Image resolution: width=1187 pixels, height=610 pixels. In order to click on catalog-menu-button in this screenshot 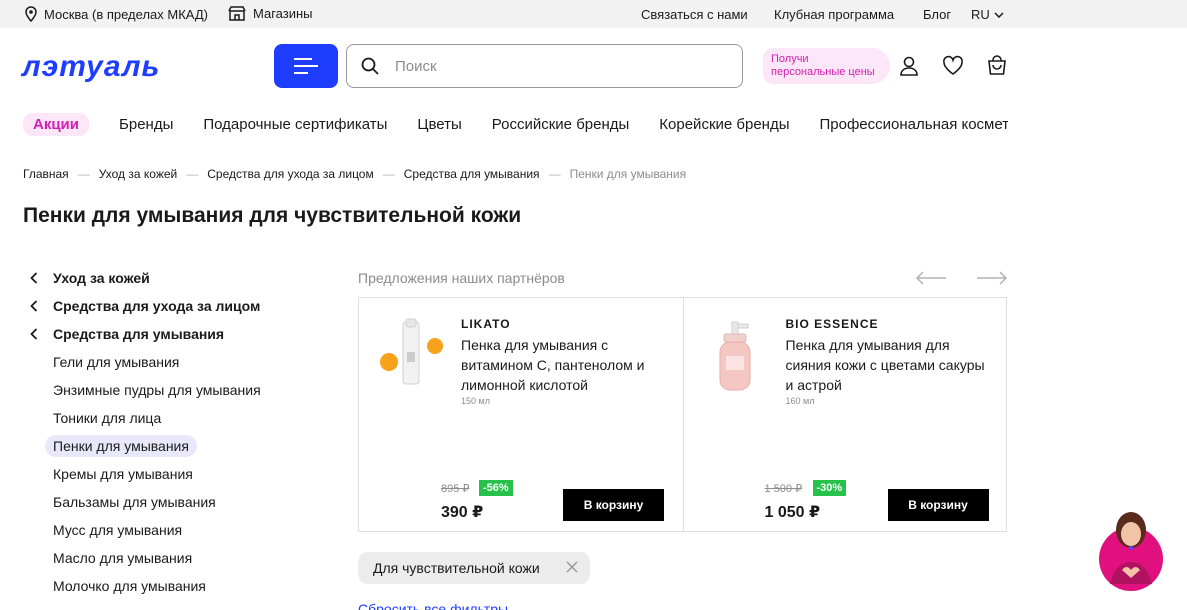, I will do `click(306, 66)`.